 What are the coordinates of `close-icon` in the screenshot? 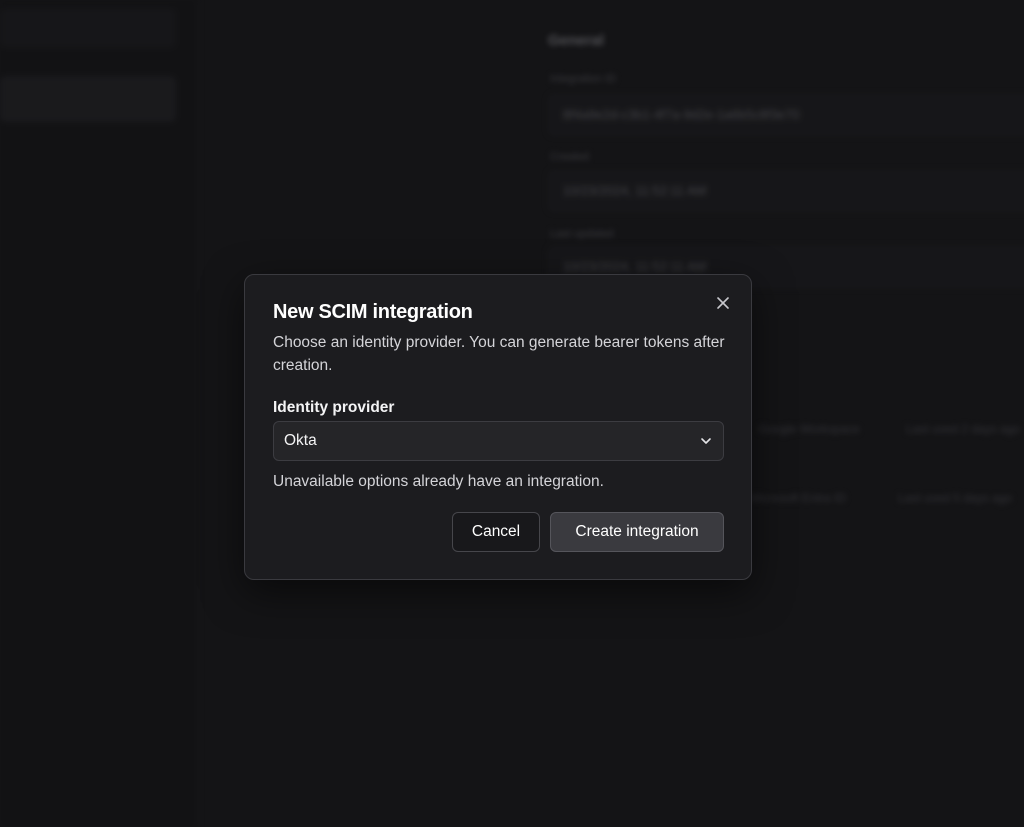 It's located at (723, 303).